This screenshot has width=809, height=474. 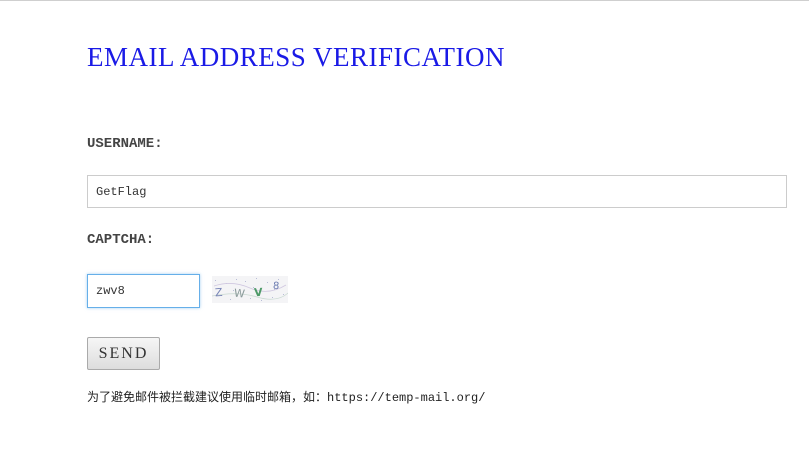 I want to click on captcha-char-4: 8, so click(x=276, y=286).